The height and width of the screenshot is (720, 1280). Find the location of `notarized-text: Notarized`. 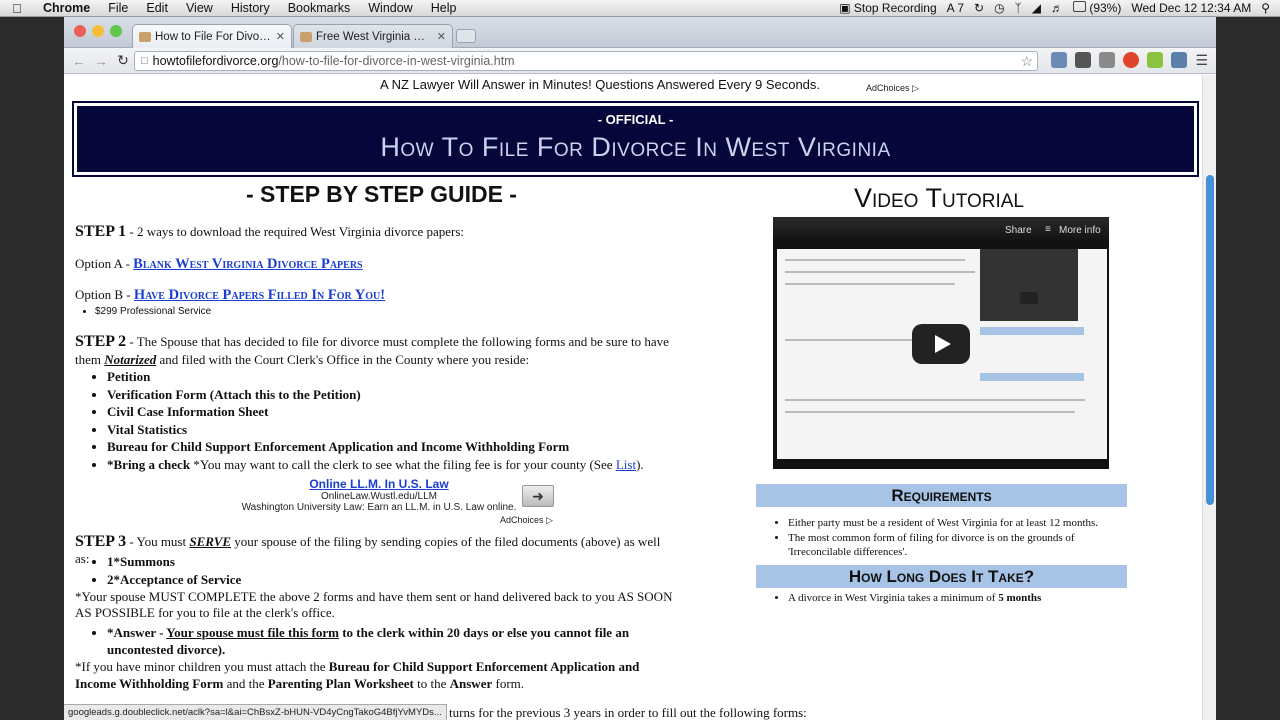

notarized-text: Notarized is located at coordinates (130, 359).